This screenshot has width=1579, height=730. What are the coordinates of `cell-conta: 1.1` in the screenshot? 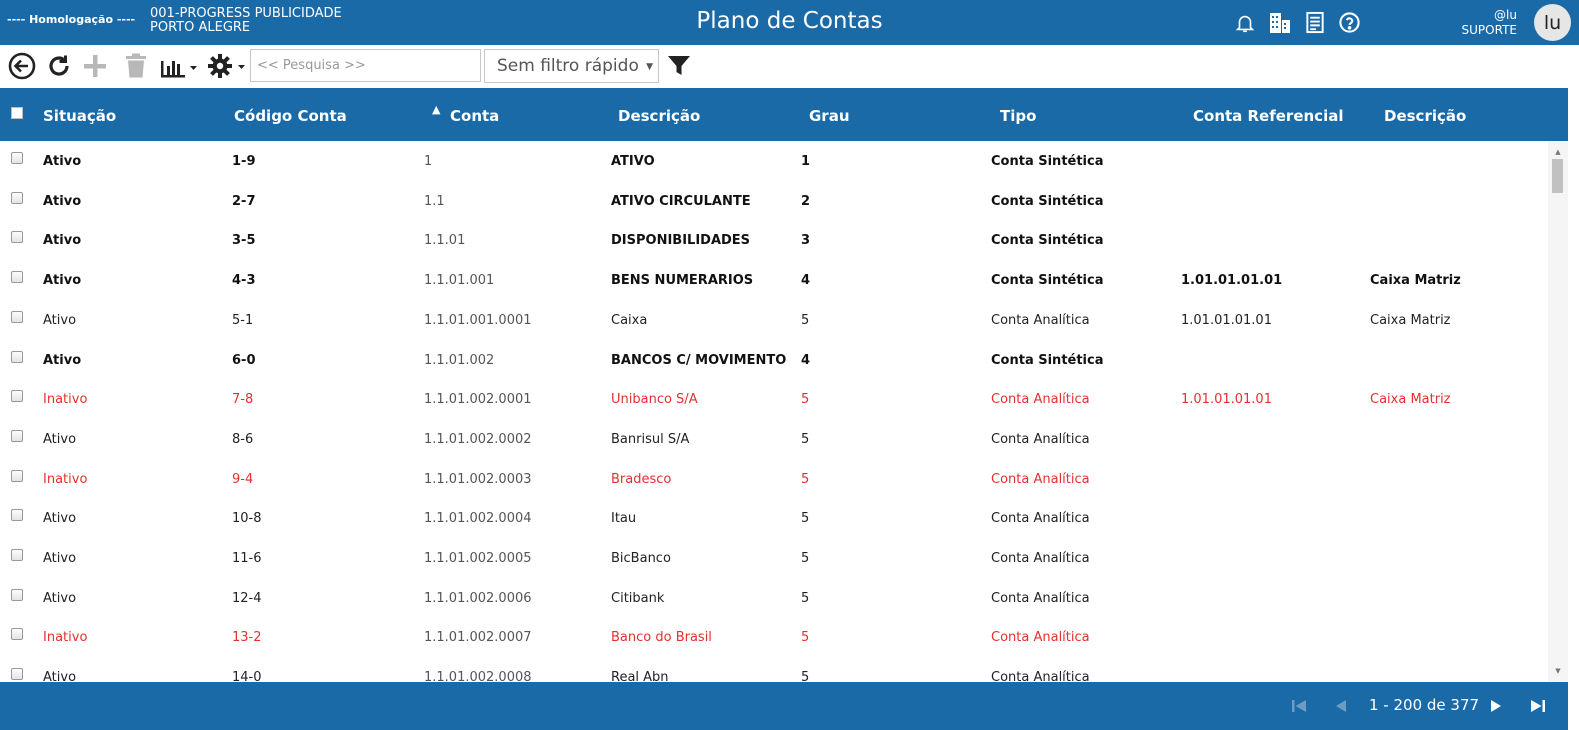 It's located at (434, 201).